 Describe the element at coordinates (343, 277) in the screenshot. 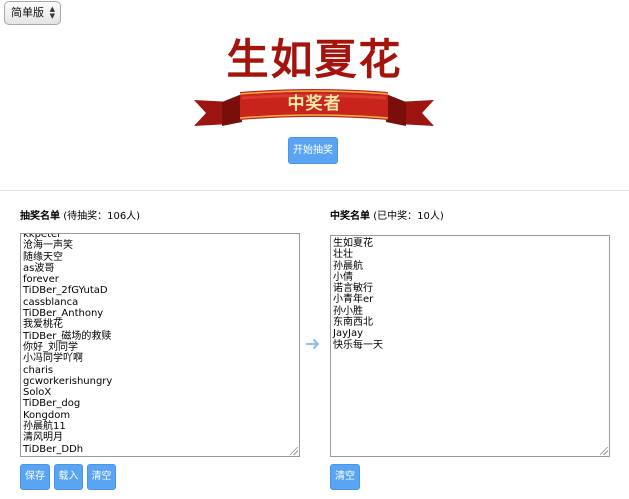

I see `list-item: 小倩` at that location.